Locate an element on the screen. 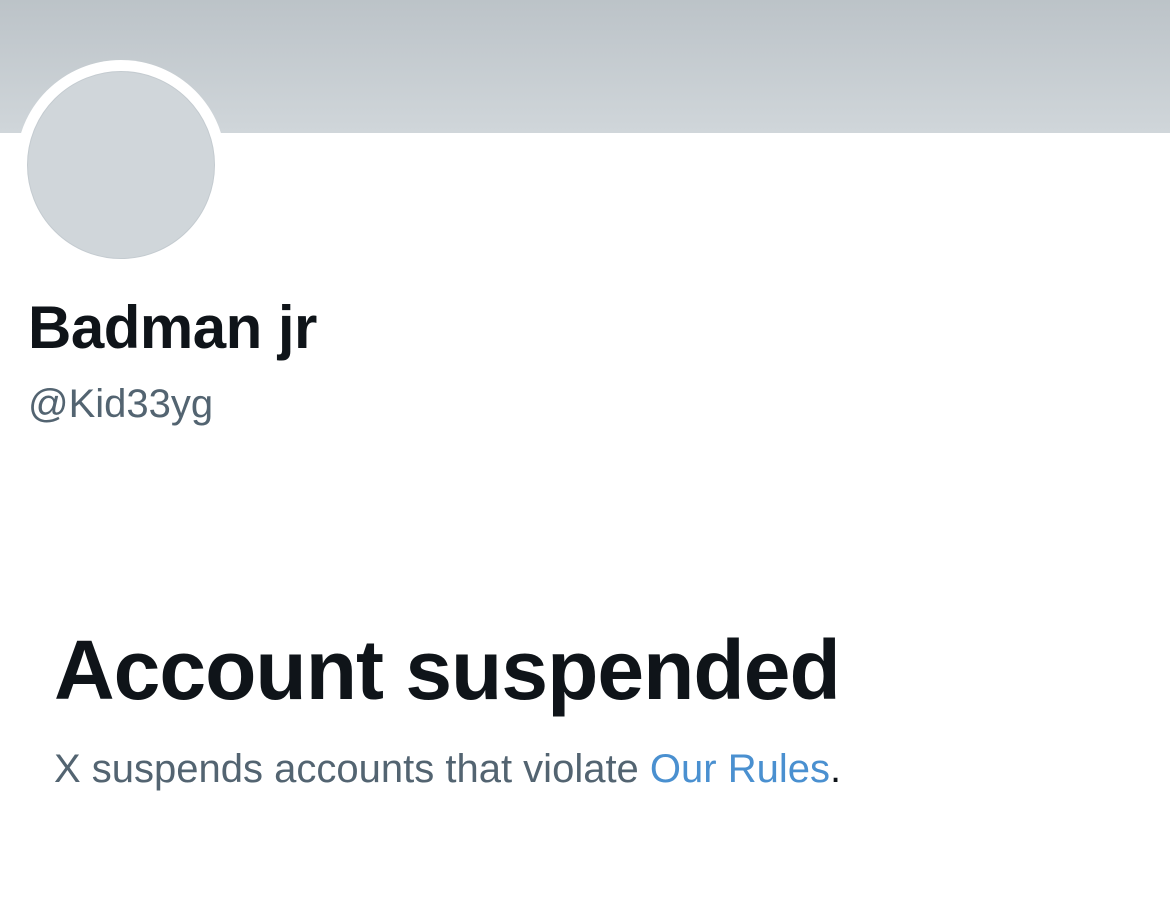 The width and height of the screenshot is (1170, 900). avatar is located at coordinates (121, 165).